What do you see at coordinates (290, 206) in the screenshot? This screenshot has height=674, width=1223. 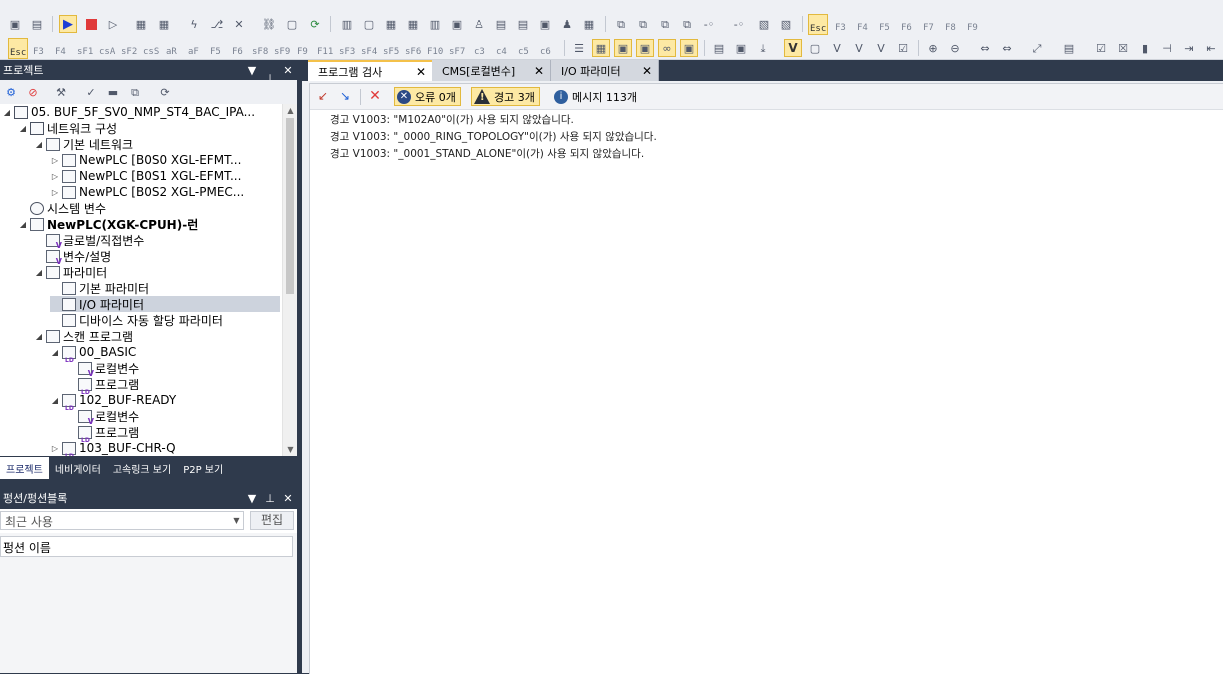 I see `scrollbar-thumb` at bounding box center [290, 206].